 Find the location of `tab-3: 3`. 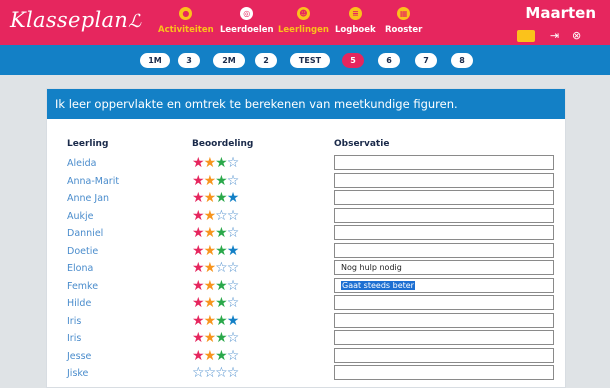

tab-3: 3 is located at coordinates (189, 60).